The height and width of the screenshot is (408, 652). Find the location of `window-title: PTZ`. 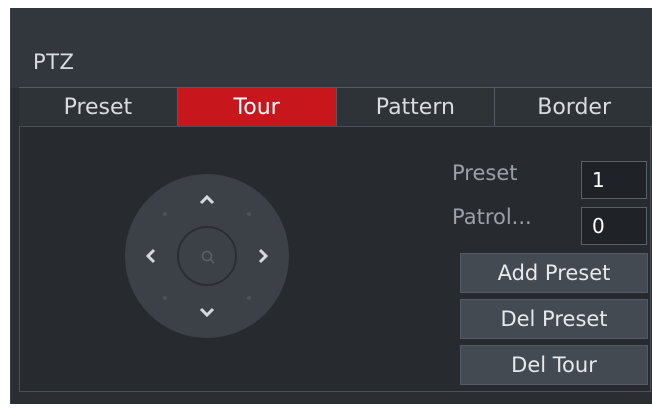

window-title: PTZ is located at coordinates (54, 62).